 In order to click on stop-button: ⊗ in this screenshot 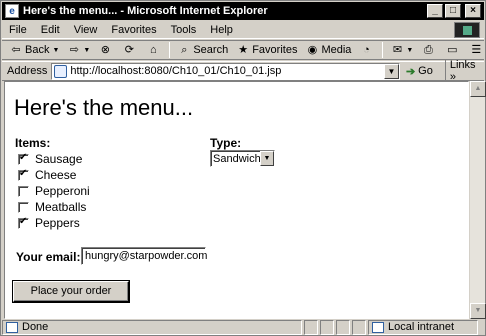, I will do `click(106, 50)`.